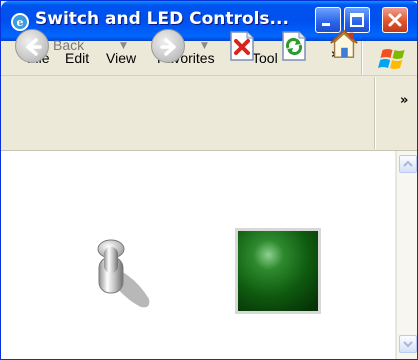  I want to click on toggle-switch, so click(125, 276).